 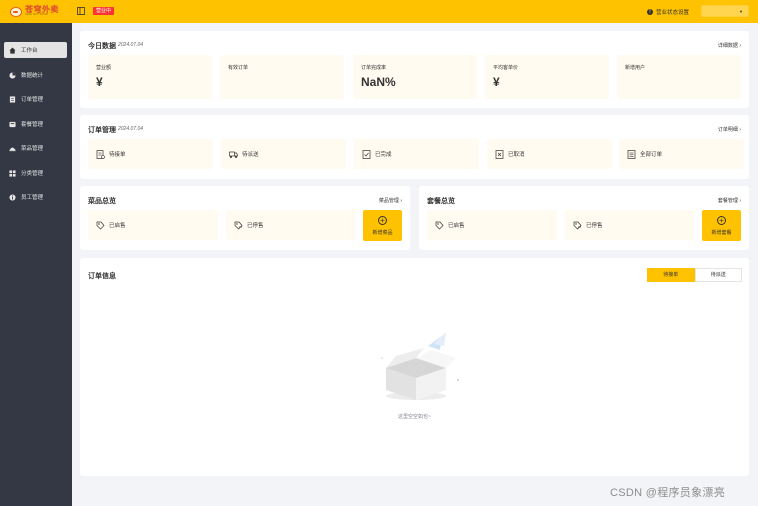 I want to click on today-data-title: 今日数据, so click(x=102, y=46).